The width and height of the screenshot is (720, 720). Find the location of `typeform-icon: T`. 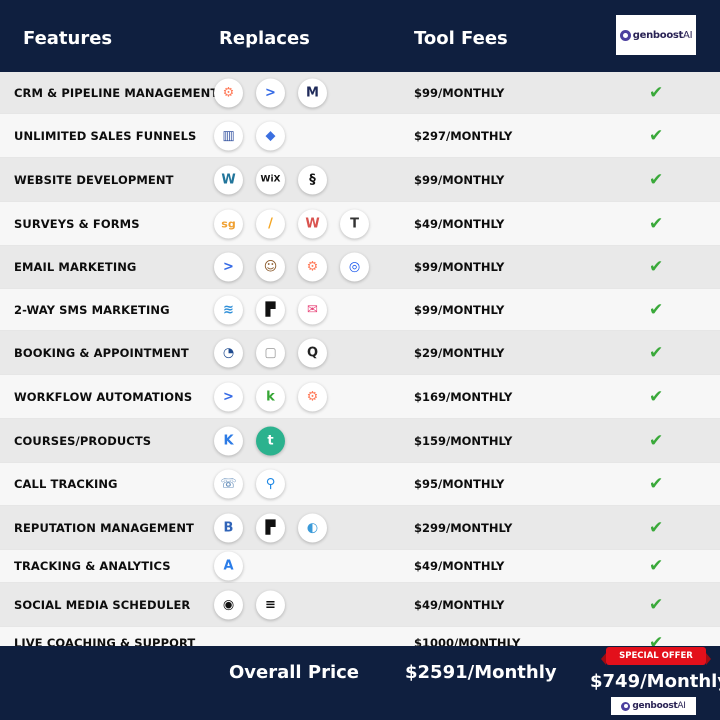

typeform-icon: T is located at coordinates (354, 223).